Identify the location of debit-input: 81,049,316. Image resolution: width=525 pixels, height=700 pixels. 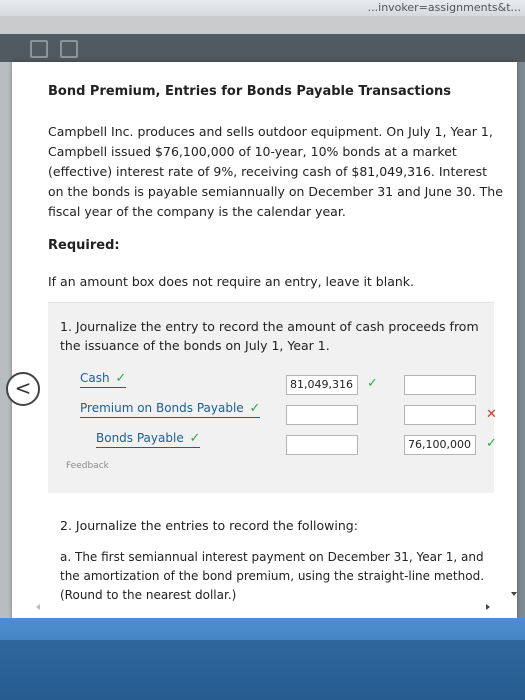
(322, 385).